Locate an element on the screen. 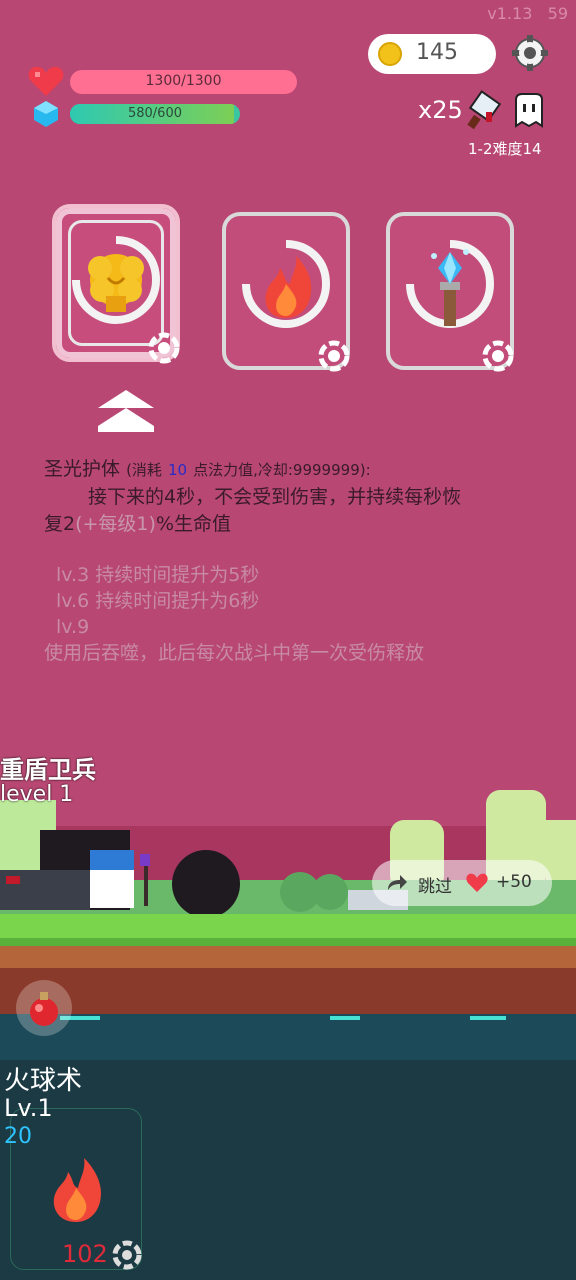  skill-card-ice-torch is located at coordinates (450, 292).